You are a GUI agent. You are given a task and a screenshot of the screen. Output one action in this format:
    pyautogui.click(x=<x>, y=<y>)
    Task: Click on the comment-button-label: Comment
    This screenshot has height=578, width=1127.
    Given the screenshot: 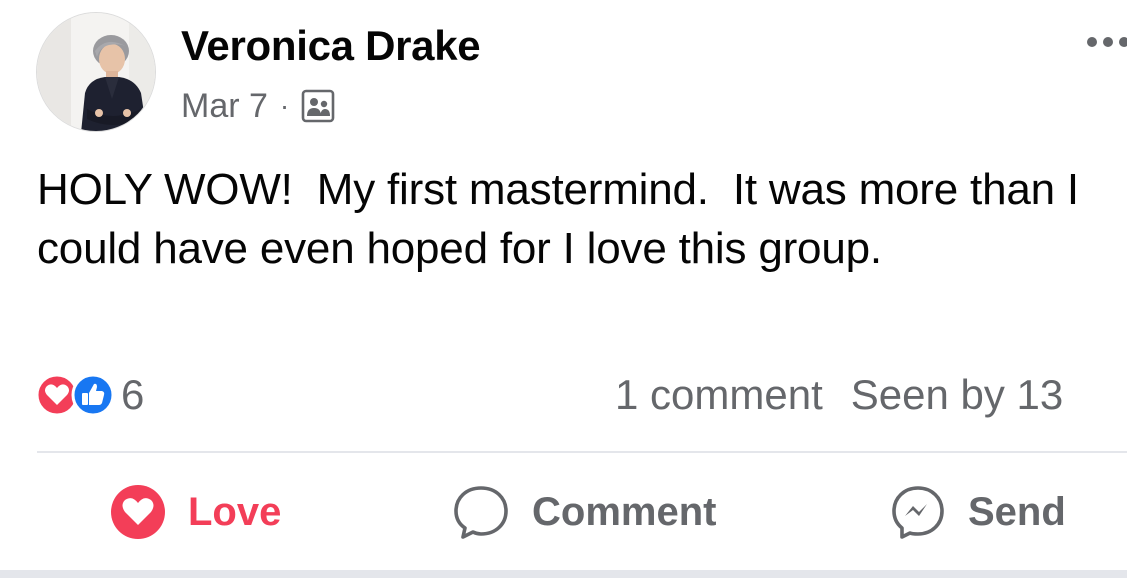 What is the action you would take?
    pyautogui.click(x=624, y=511)
    